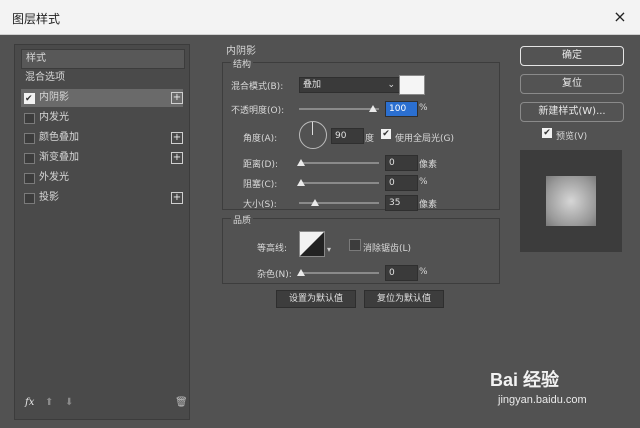  Describe the element at coordinates (102, 178) in the screenshot. I see `style-item-outer-glow: 外发光` at that location.